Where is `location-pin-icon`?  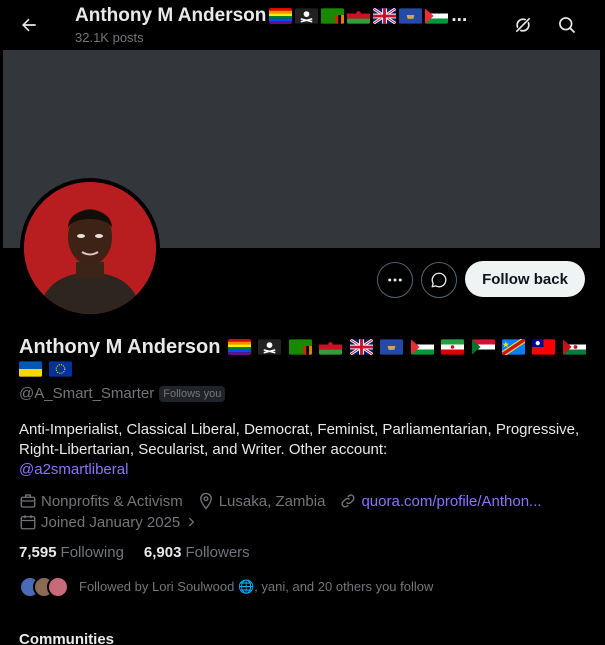
location-pin-icon is located at coordinates (205, 501).